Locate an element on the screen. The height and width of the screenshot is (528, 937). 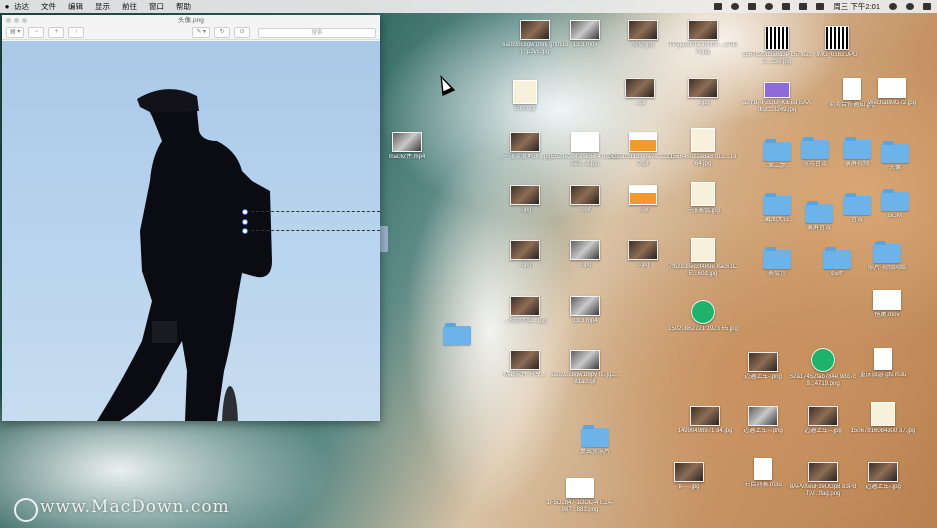
desktop-file: 6af89bc8gw1f8py fc7jg2...81a0.gif is located at coordinates (585, 368).